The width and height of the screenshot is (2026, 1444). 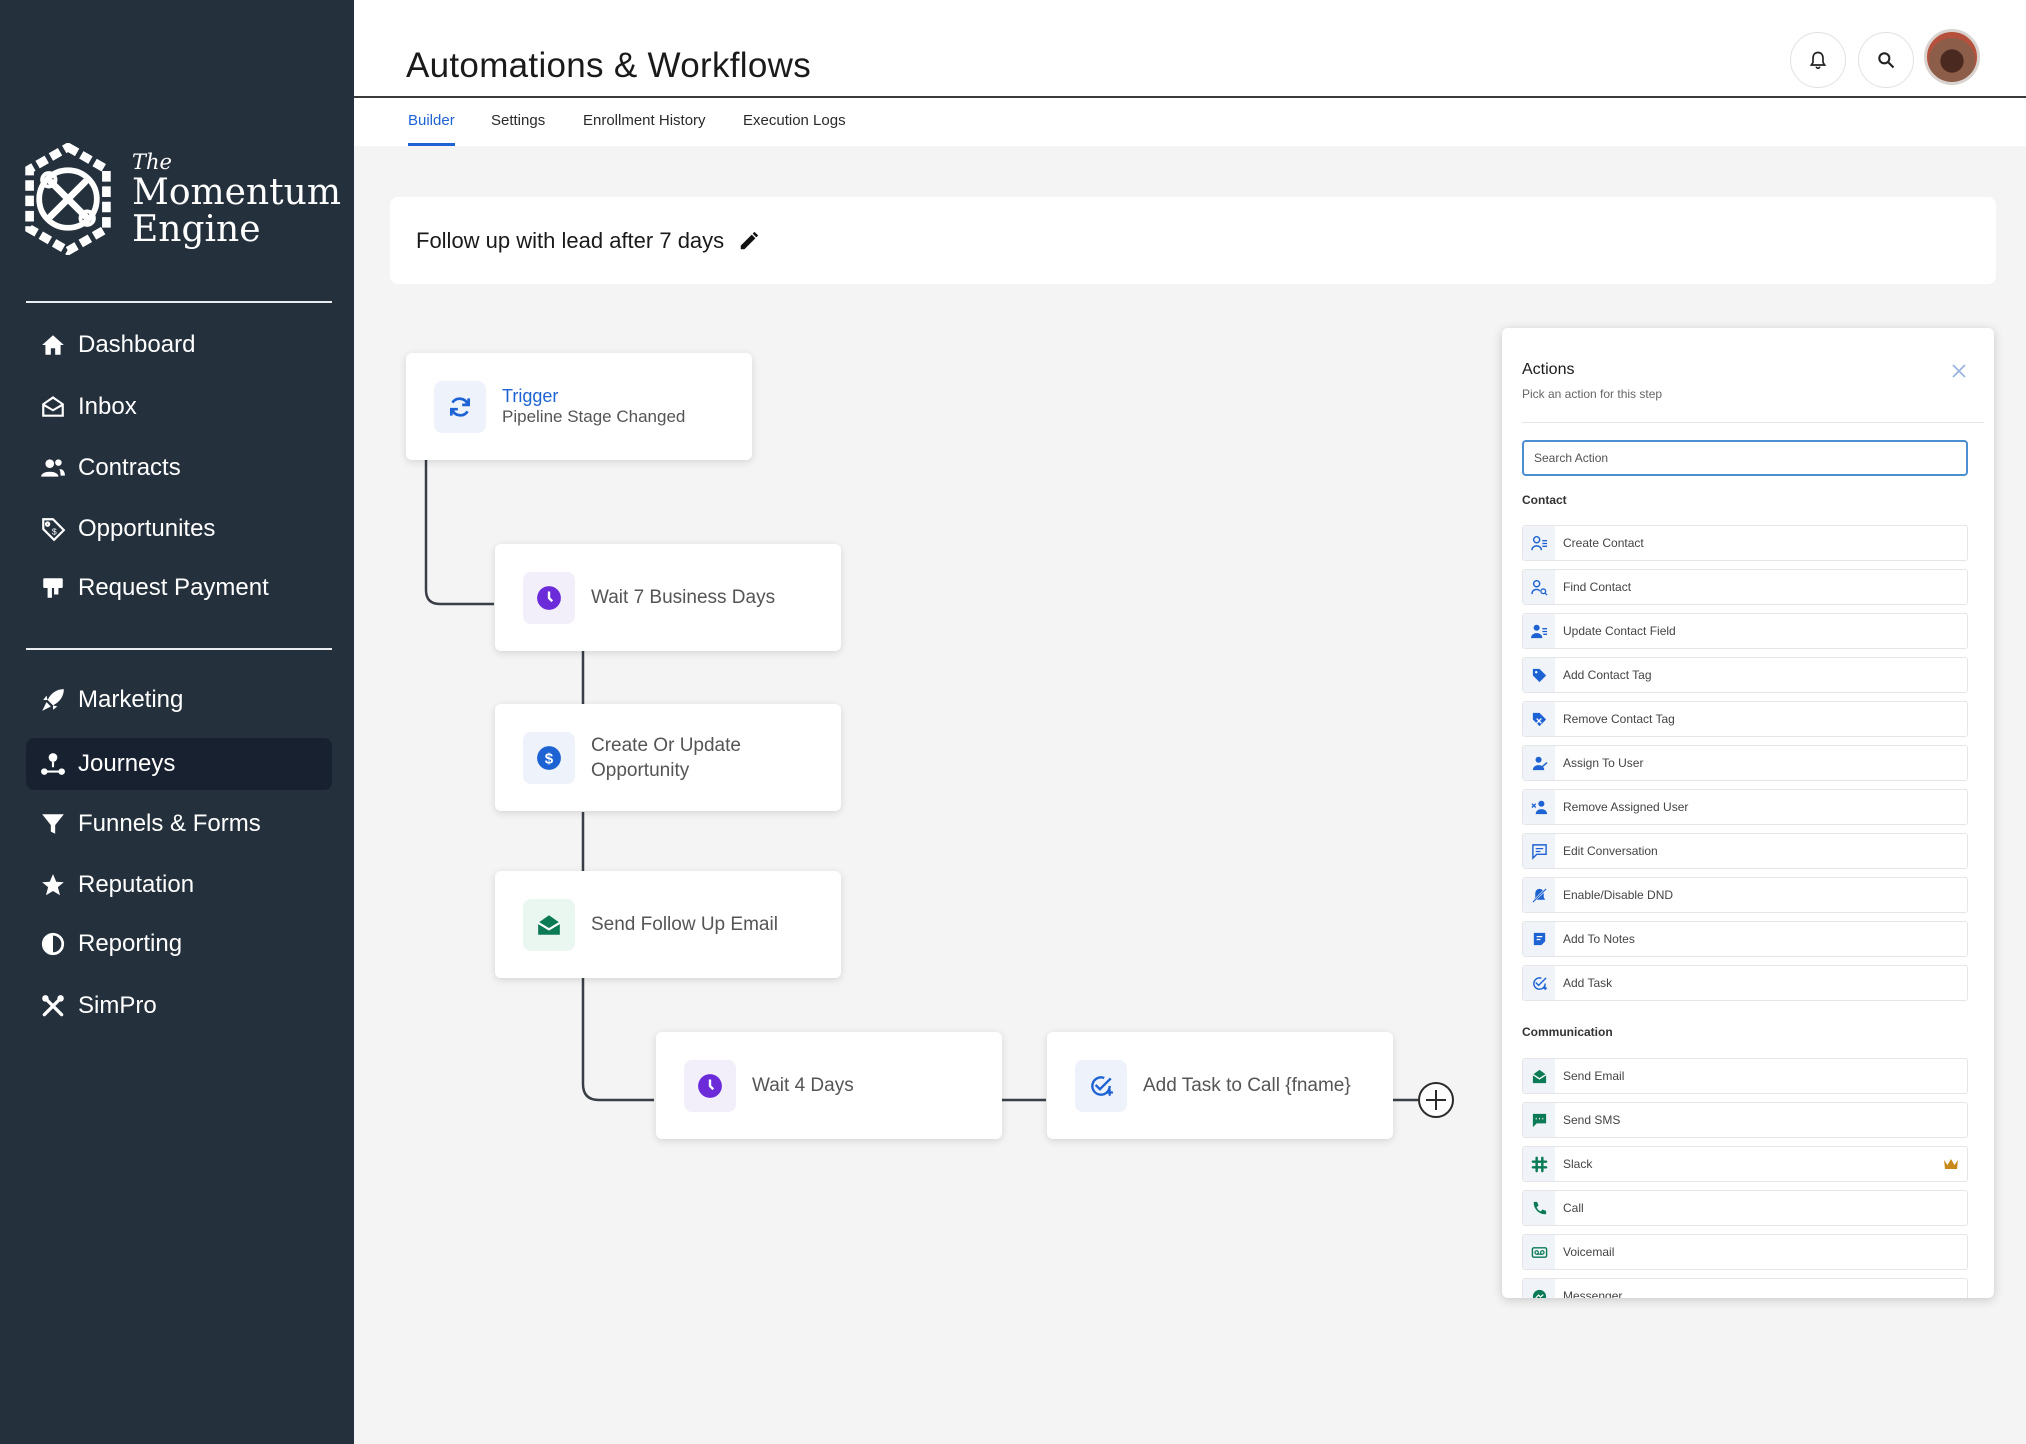 What do you see at coordinates (1745, 807) in the screenshot?
I see `action-remove-assigned-user: Remove Assigned User` at bounding box center [1745, 807].